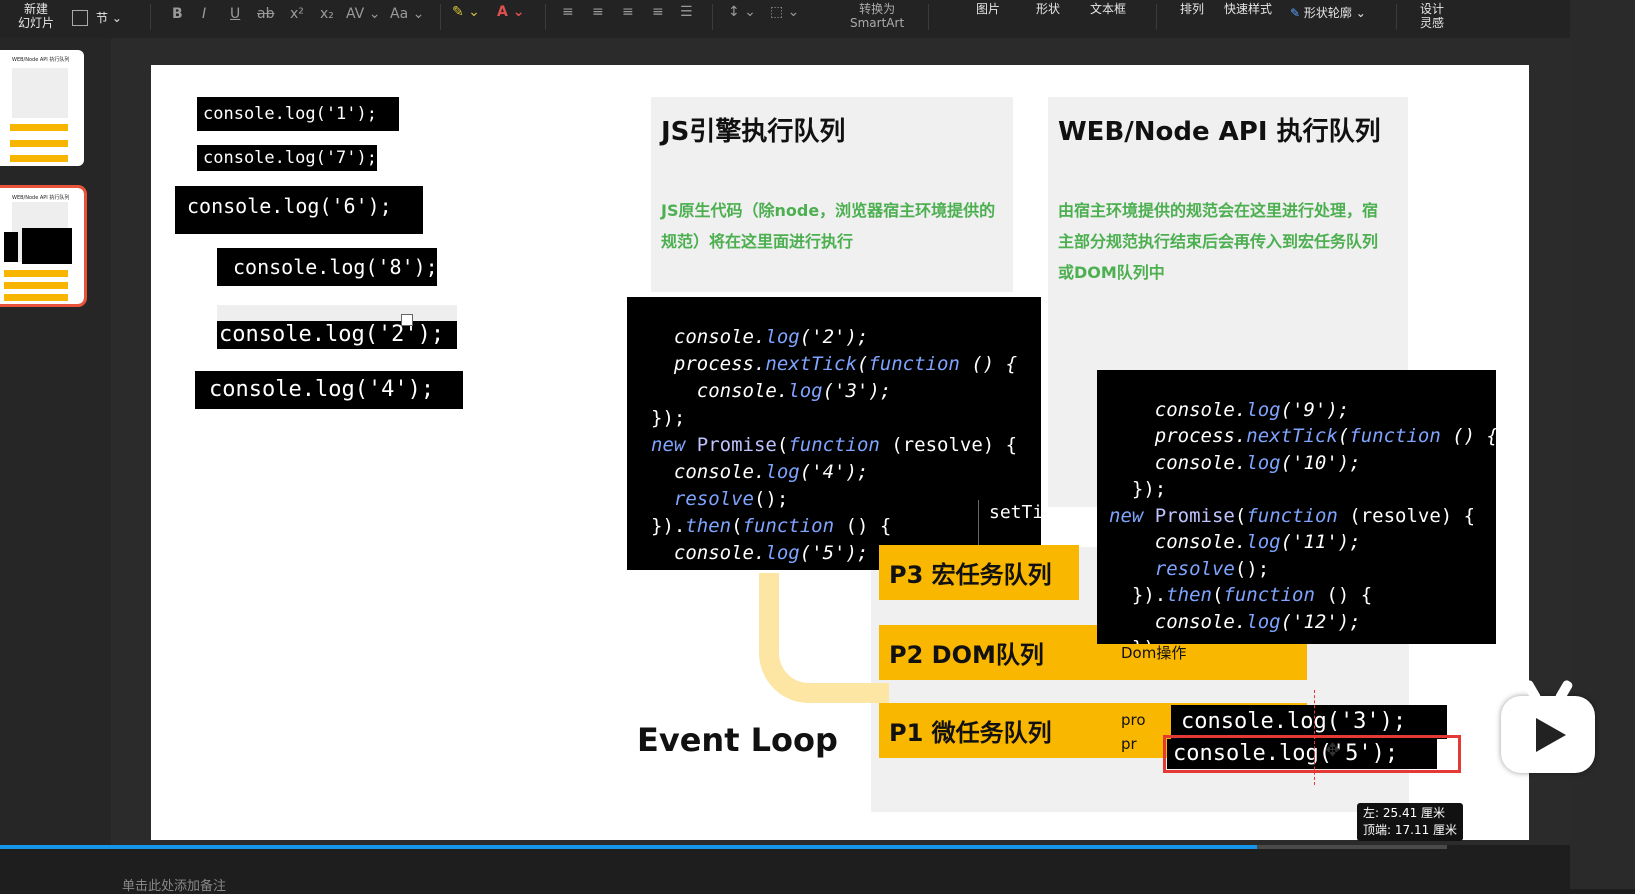 This screenshot has width=1635, height=894. I want to click on play-icon, so click(1551, 735).